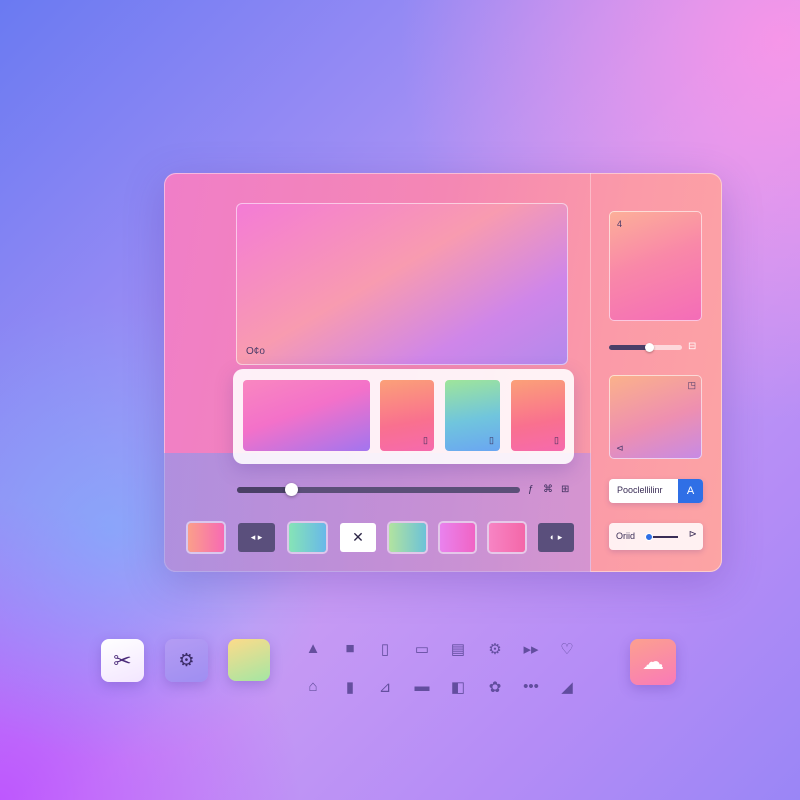  What do you see at coordinates (350, 648) in the screenshot?
I see `square-icon: ■` at bounding box center [350, 648].